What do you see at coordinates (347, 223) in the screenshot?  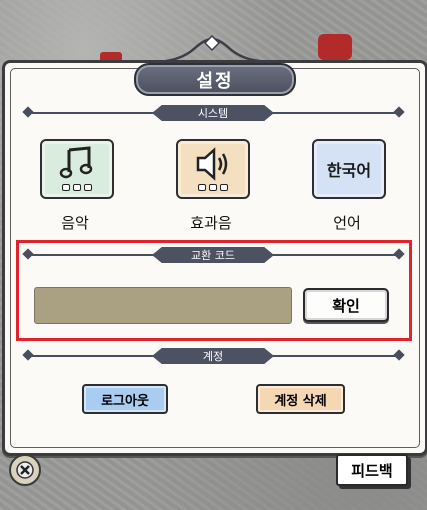 I see `language-label: 언어` at bounding box center [347, 223].